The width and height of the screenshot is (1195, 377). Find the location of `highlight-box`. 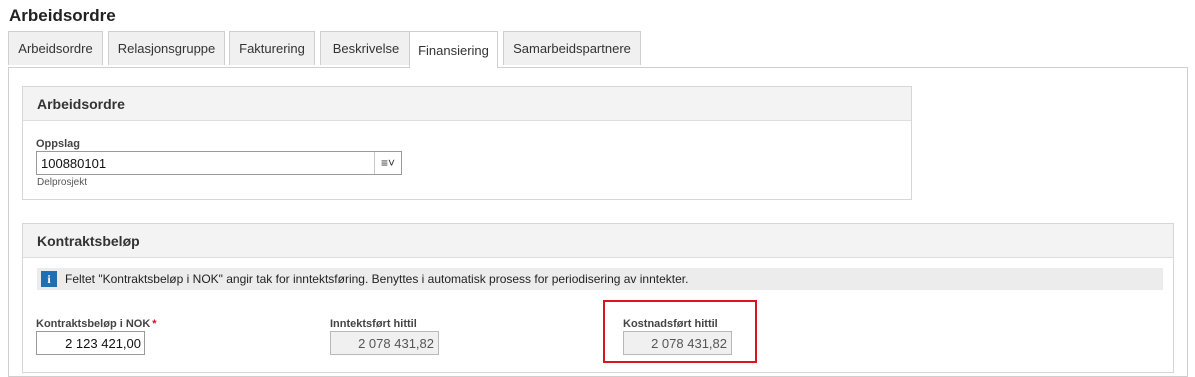

highlight-box is located at coordinates (680, 331).